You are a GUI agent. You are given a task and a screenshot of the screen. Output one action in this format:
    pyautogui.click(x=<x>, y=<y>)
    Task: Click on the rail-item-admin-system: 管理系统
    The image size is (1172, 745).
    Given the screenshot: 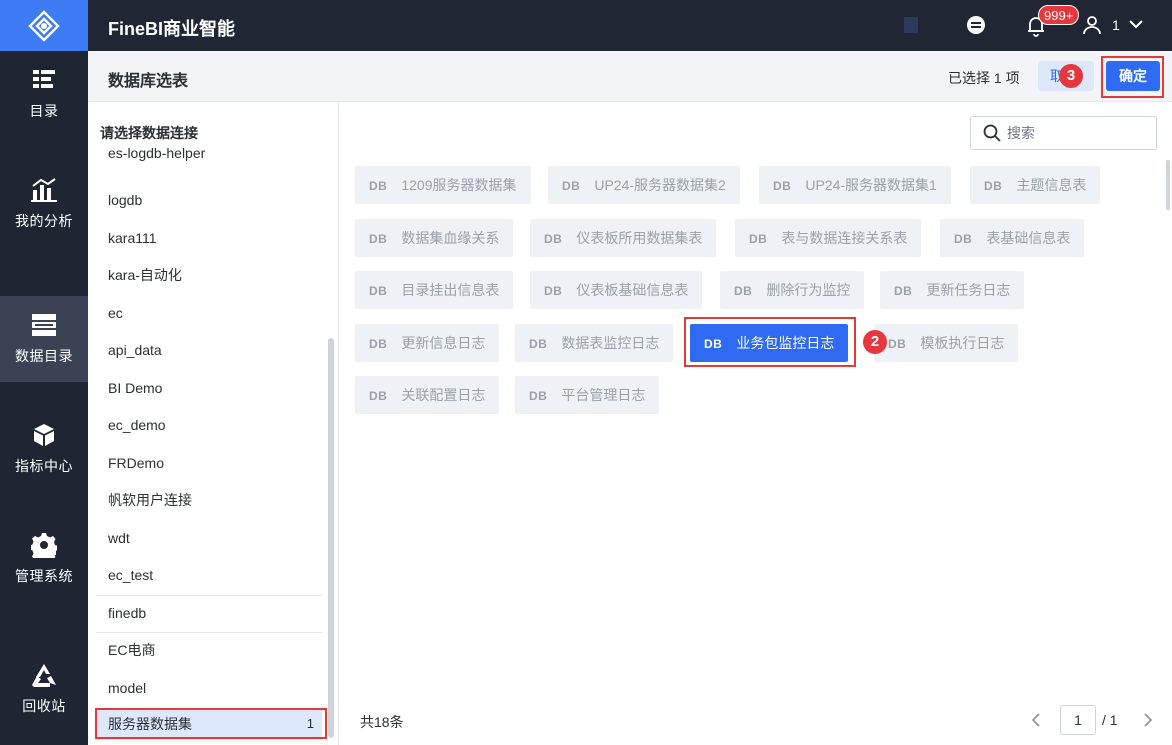 What is the action you would take?
    pyautogui.click(x=44, y=559)
    